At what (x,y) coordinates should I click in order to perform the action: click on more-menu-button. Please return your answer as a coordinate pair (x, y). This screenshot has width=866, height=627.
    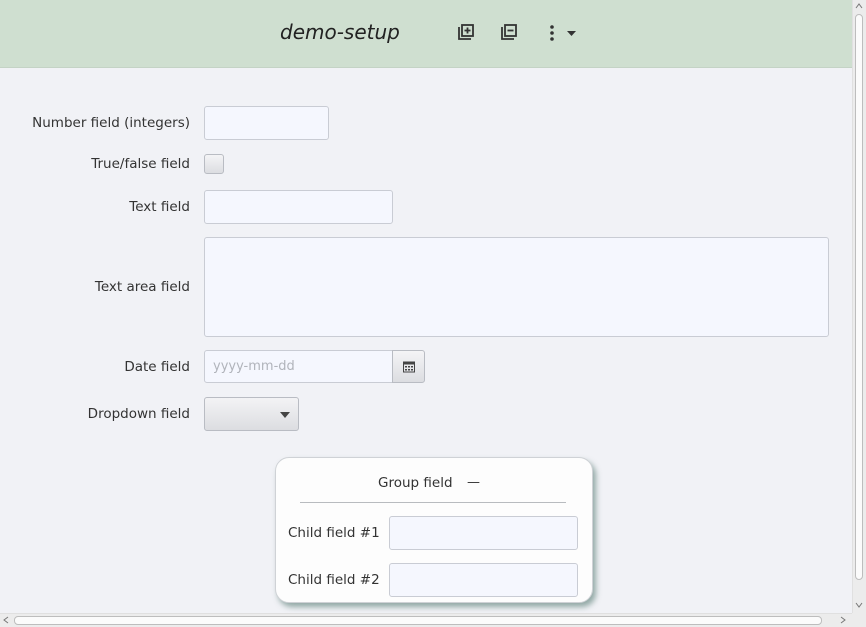
    Looking at the image, I should click on (562, 33).